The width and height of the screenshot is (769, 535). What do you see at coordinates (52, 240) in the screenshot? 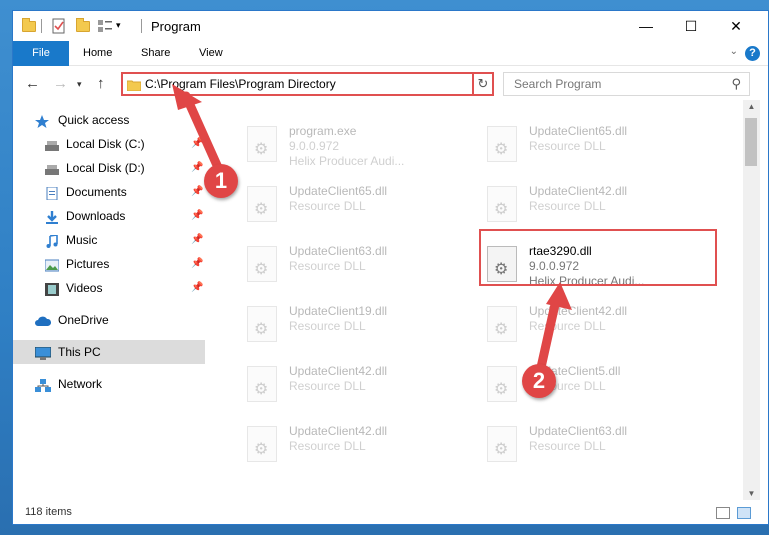
I see `music-icon` at bounding box center [52, 240].